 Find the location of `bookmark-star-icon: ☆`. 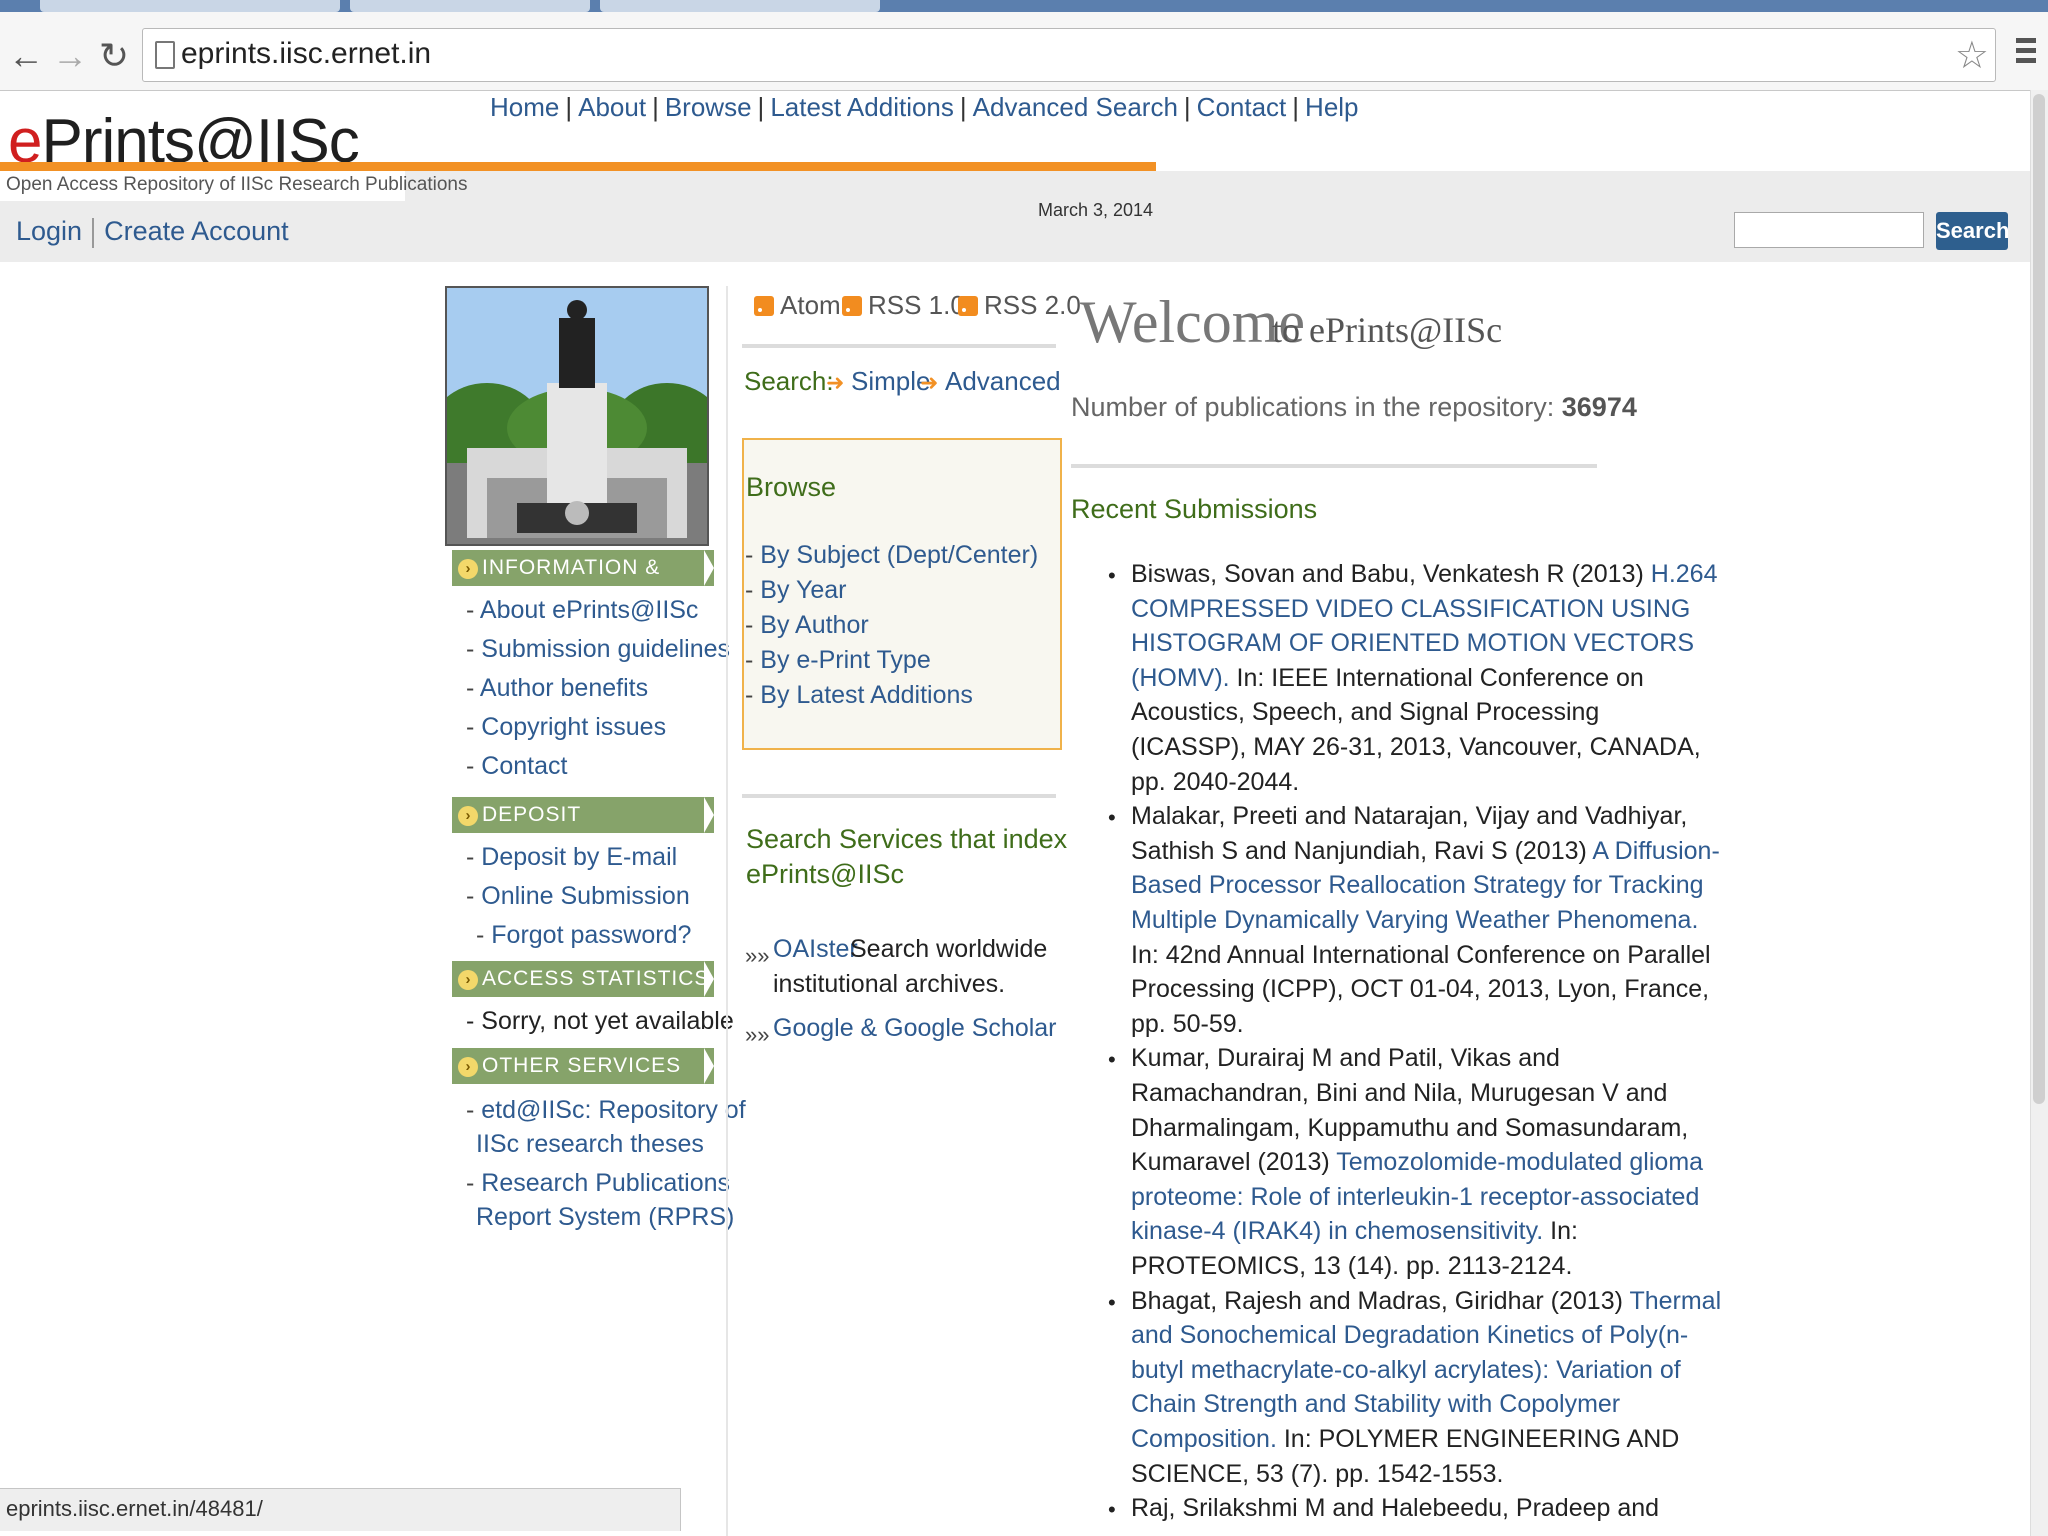

bookmark-star-icon: ☆ is located at coordinates (1972, 55).